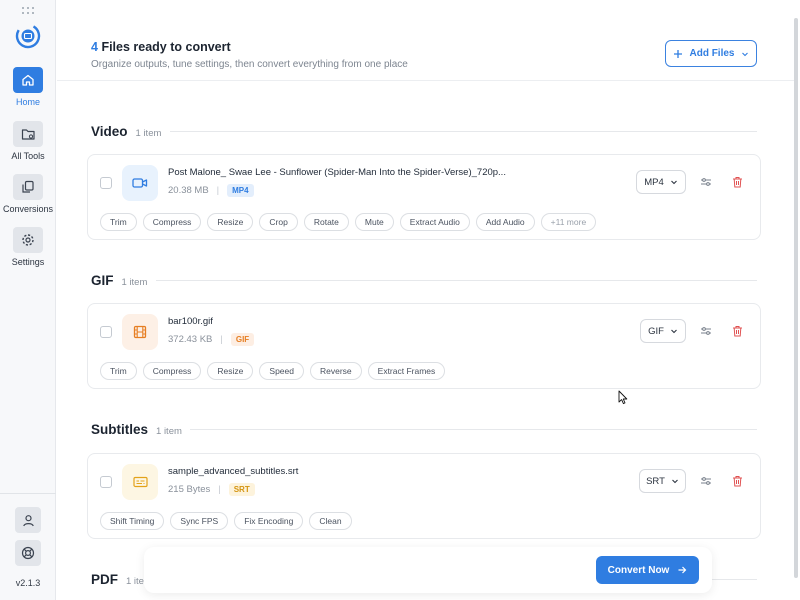  I want to click on chip-shift-timing: Shift Timing, so click(132, 521).